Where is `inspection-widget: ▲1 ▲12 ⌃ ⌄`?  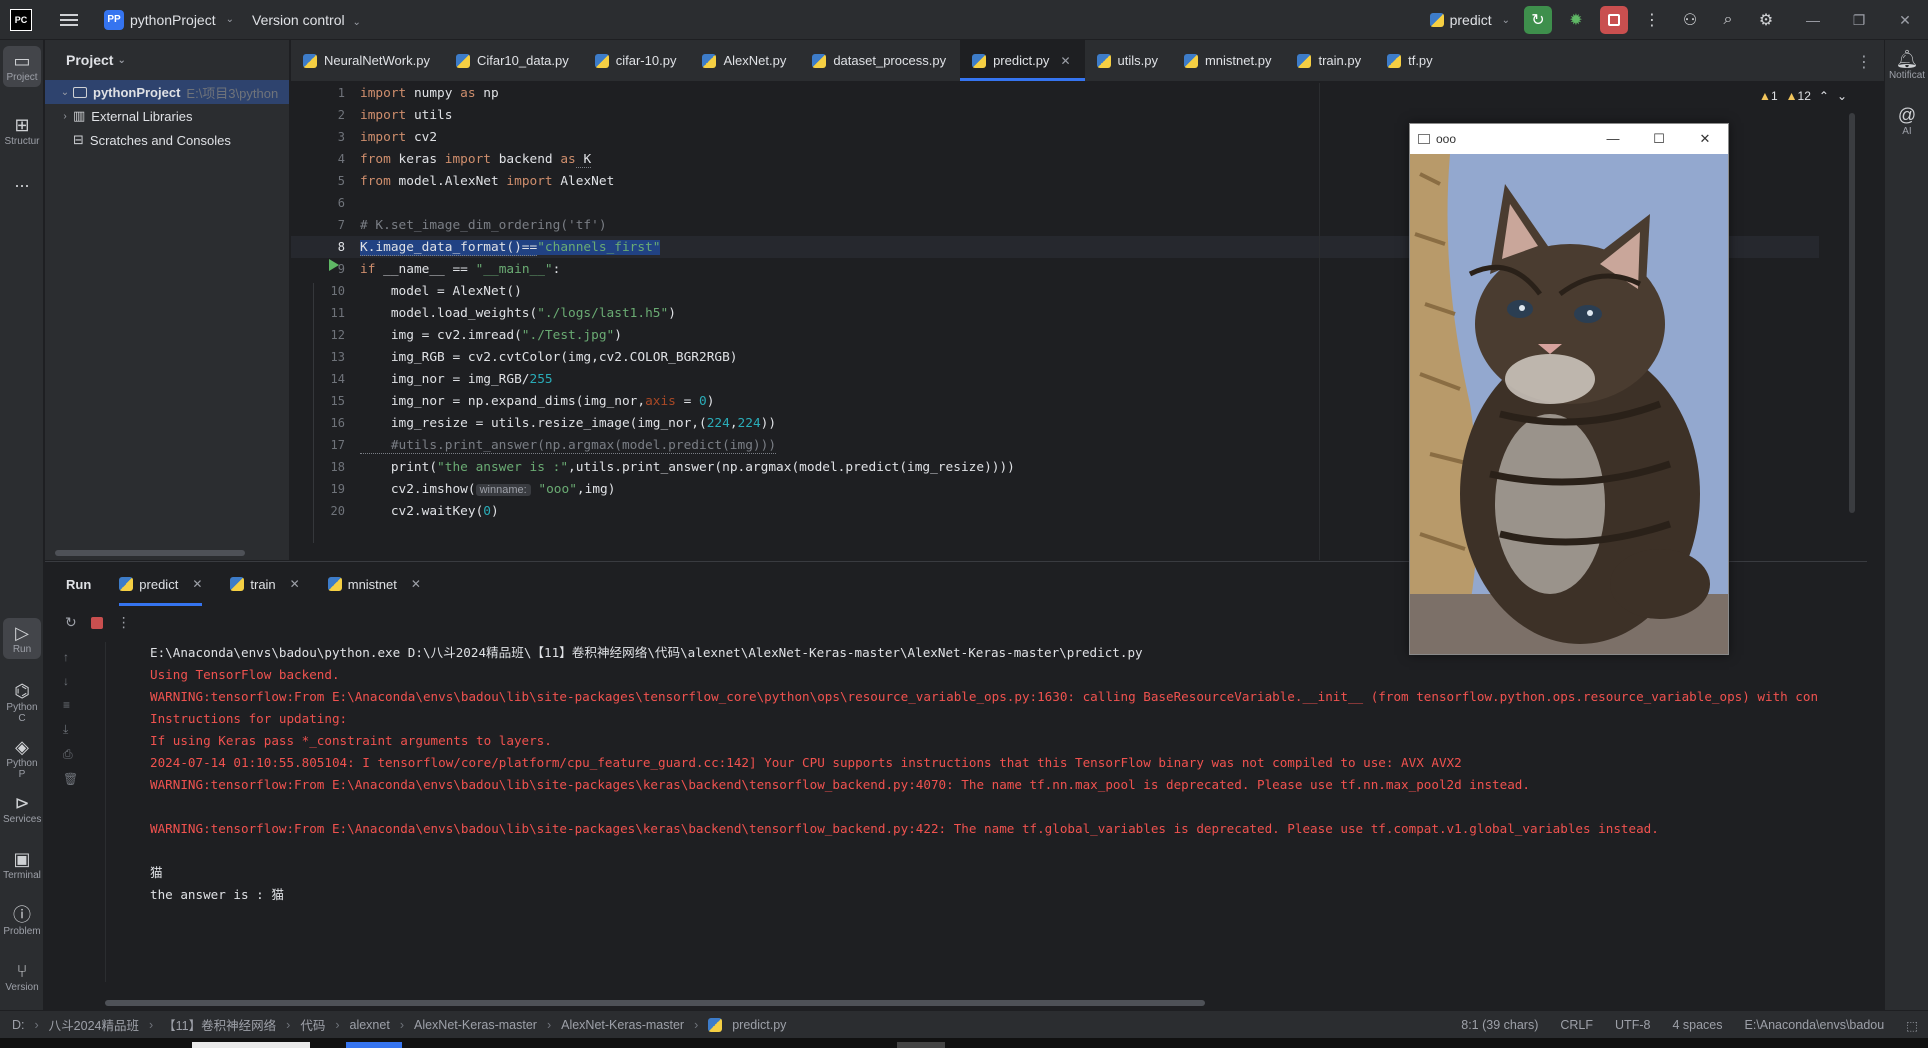 inspection-widget: ▲1 ▲12 ⌃ ⌄ is located at coordinates (1803, 96).